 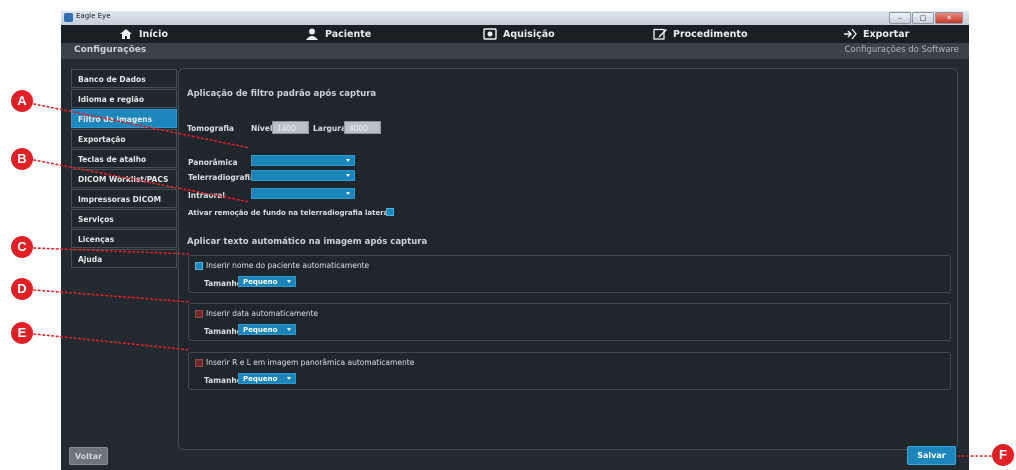 What do you see at coordinates (124, 218) in the screenshot?
I see `sidebar-item-servicos: Serviços` at bounding box center [124, 218].